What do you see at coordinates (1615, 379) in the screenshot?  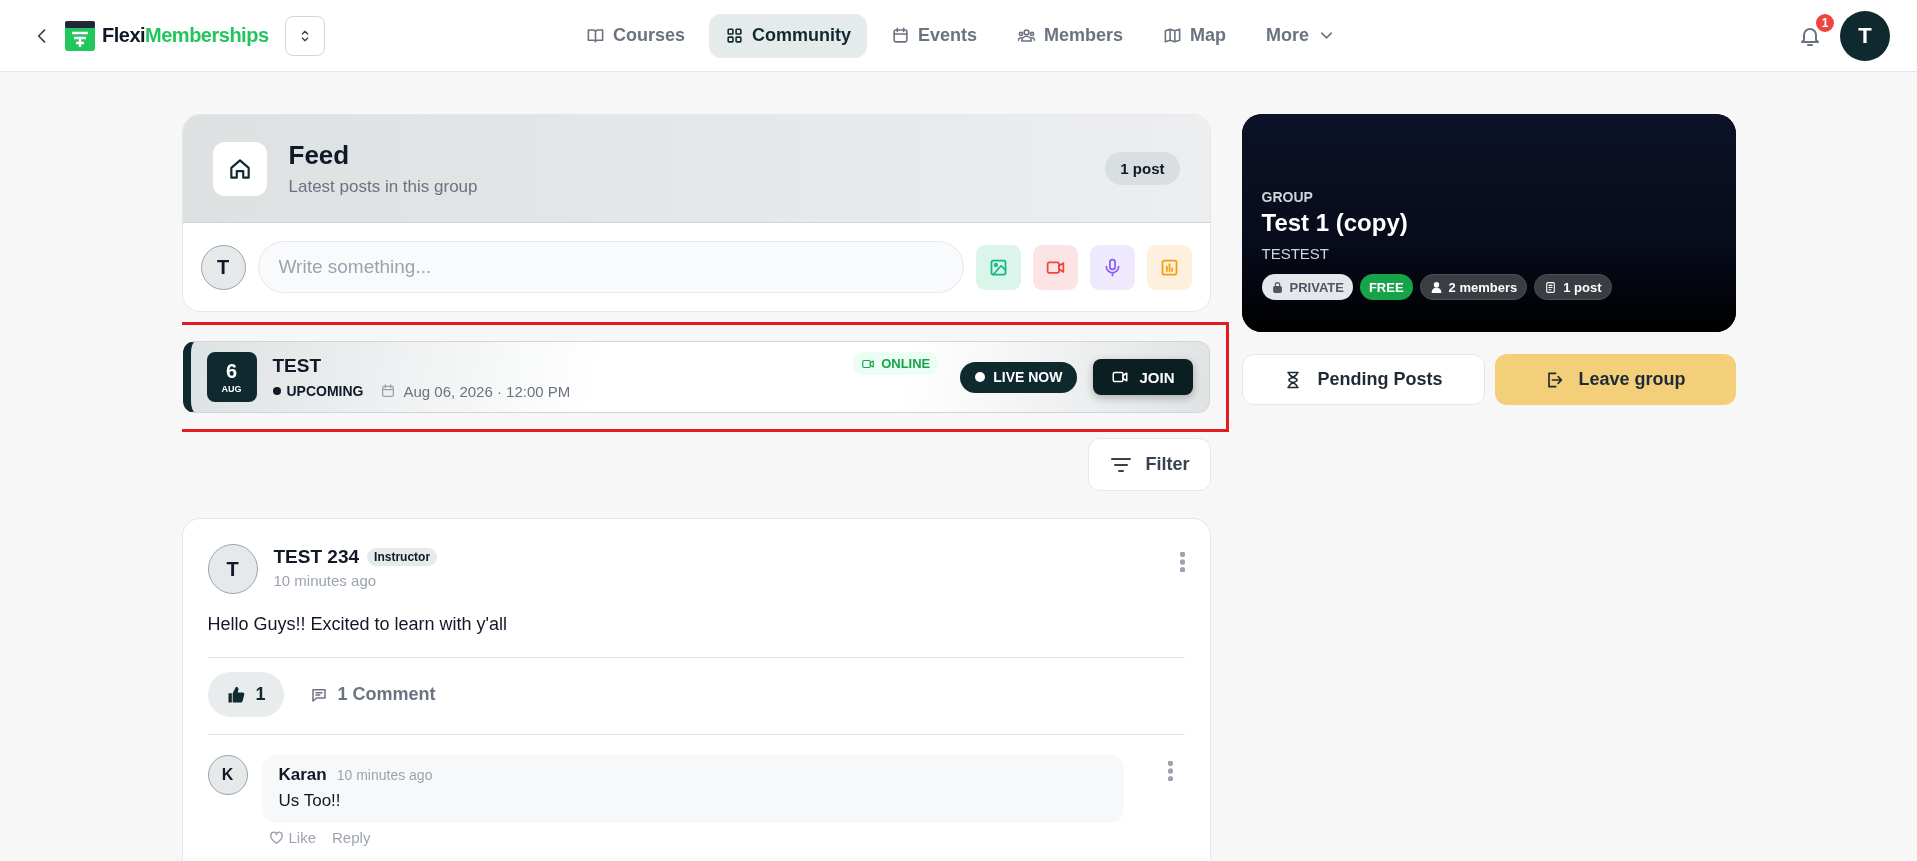 I see `leave-group-button: Leave group` at bounding box center [1615, 379].